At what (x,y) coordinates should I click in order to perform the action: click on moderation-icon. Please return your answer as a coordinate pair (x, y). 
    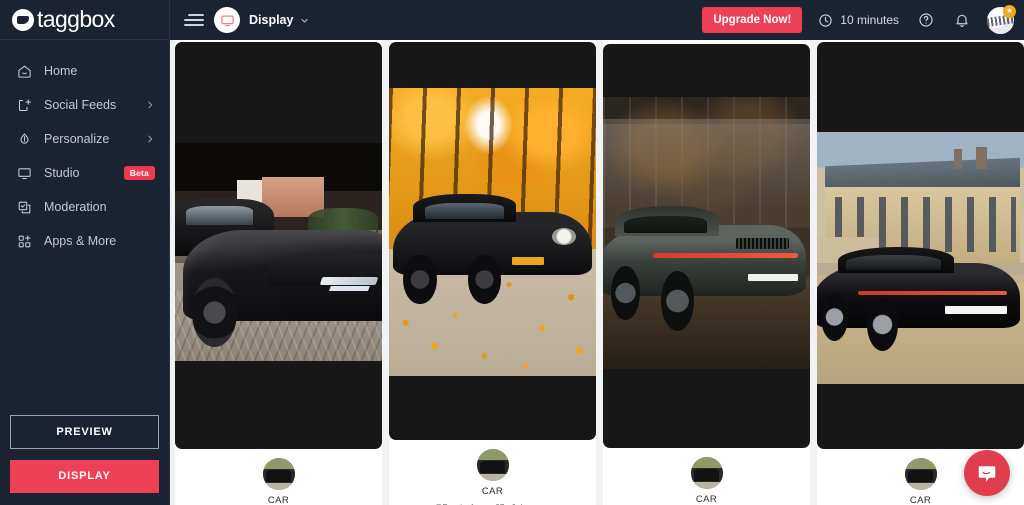
    Looking at the image, I should click on (24, 207).